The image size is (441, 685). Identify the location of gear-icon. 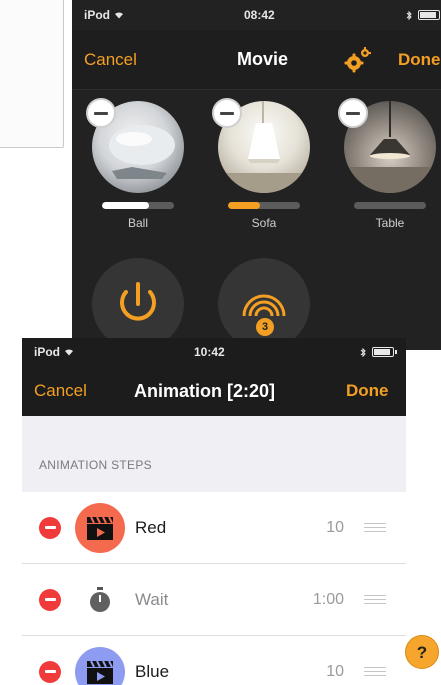
(358, 60).